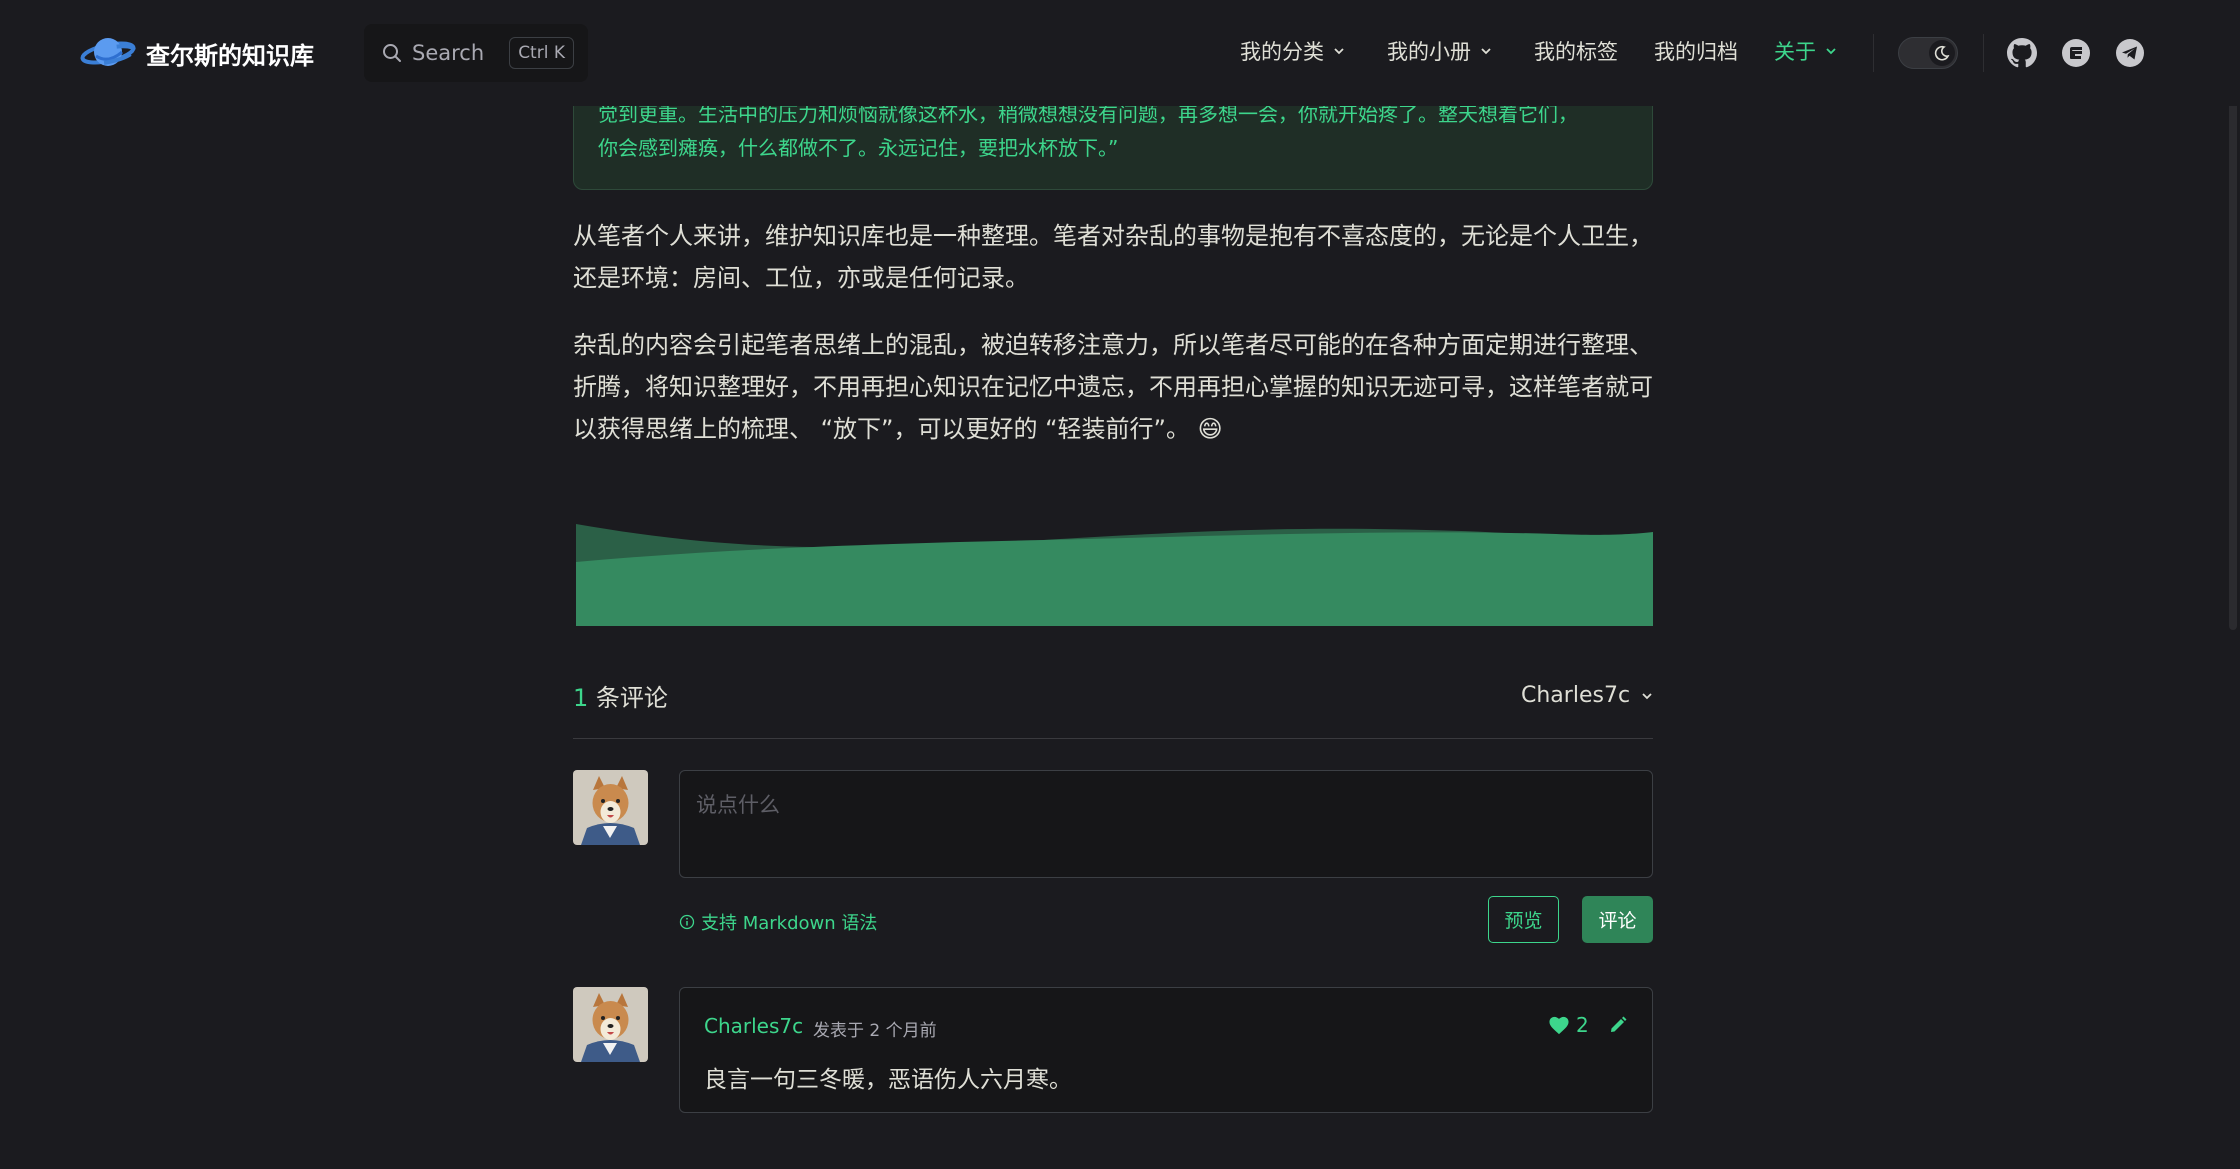 The height and width of the screenshot is (1169, 2240). I want to click on search-shortcut: Ctrl K, so click(541, 53).